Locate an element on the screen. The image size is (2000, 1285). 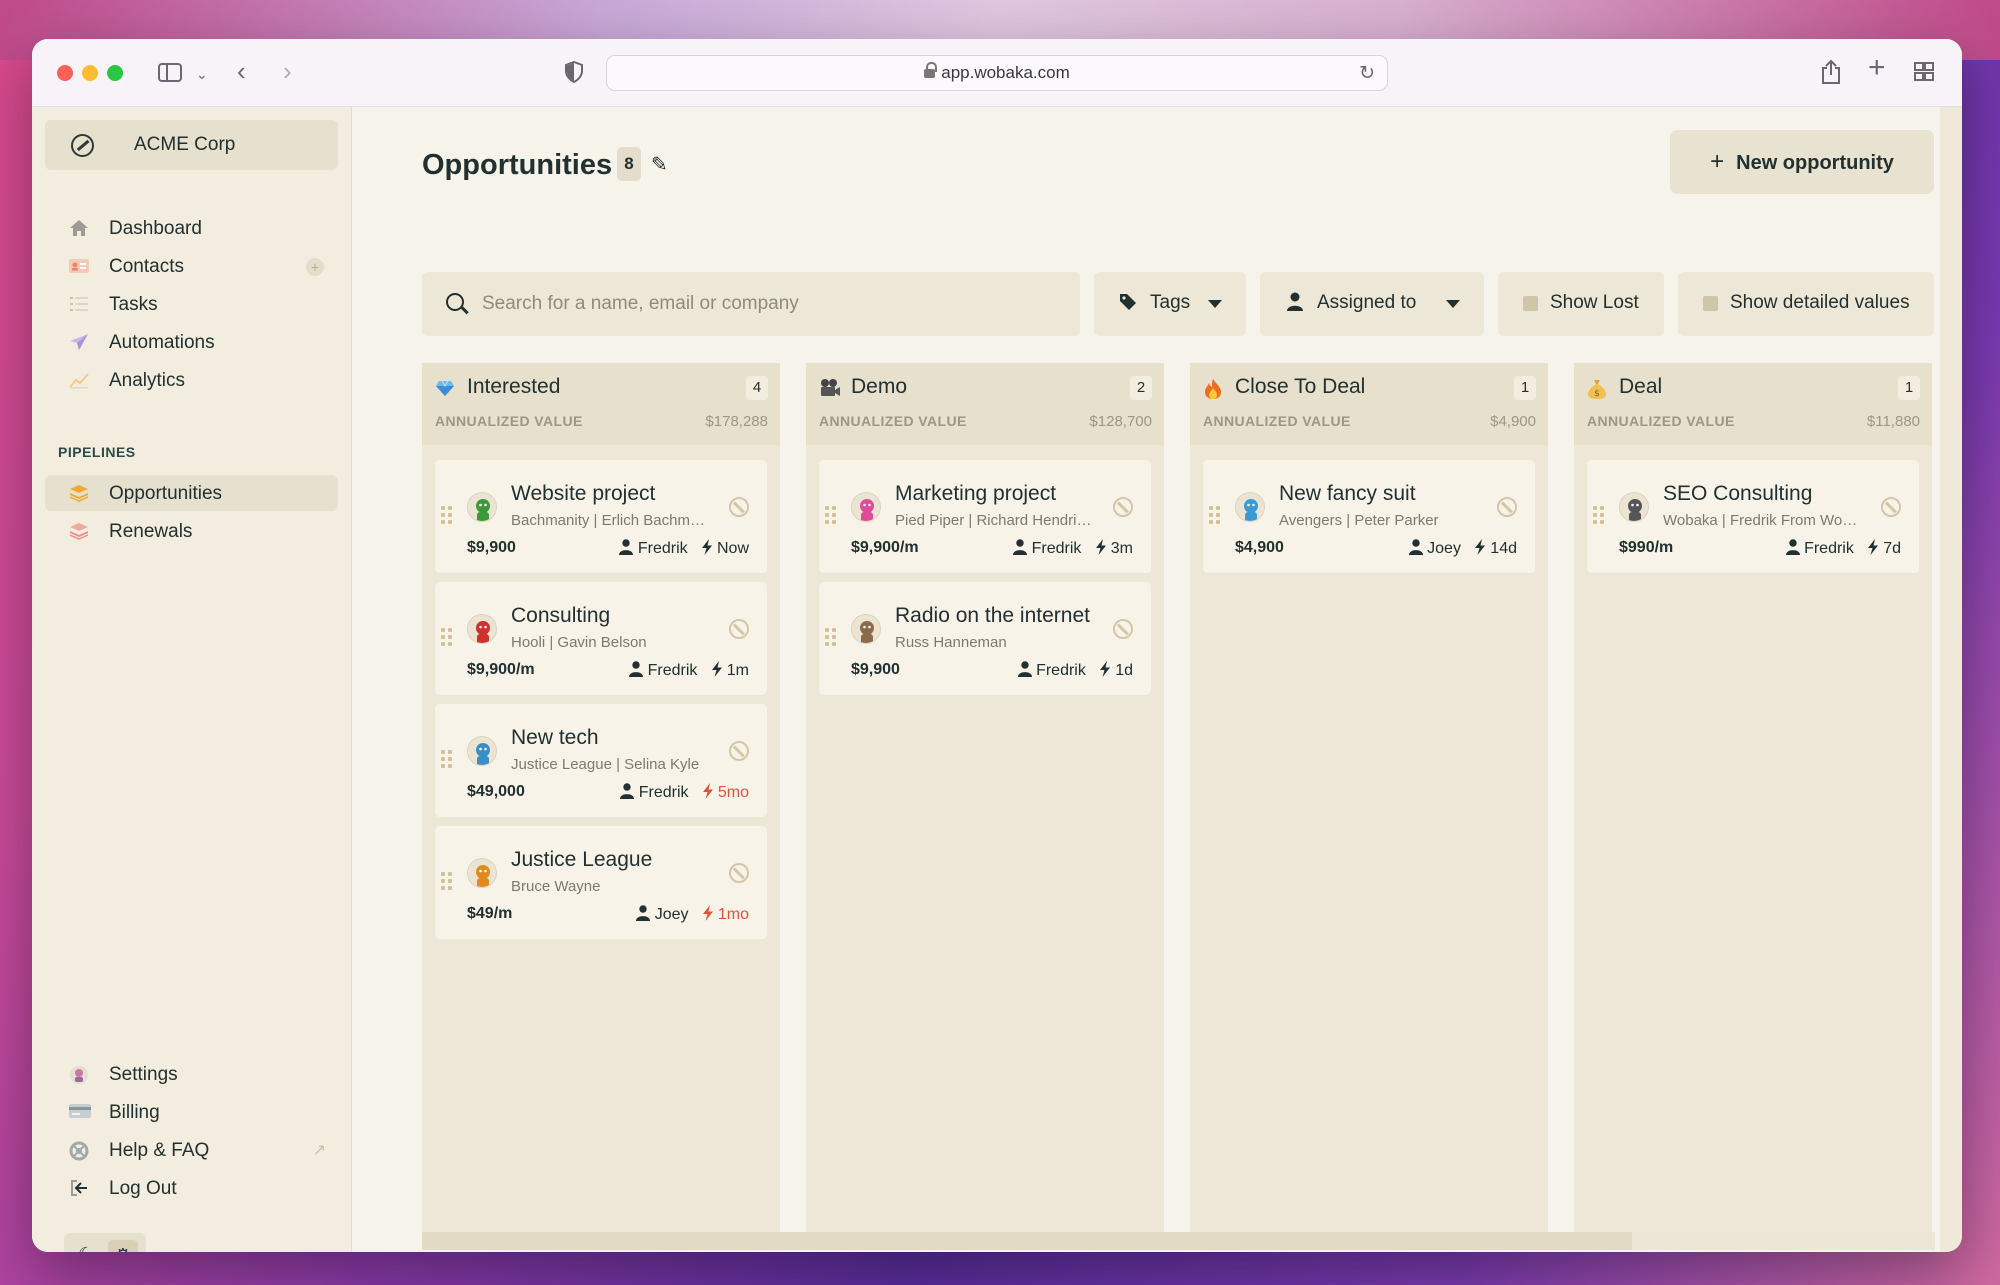
zoom-window-button is located at coordinates (115, 73).